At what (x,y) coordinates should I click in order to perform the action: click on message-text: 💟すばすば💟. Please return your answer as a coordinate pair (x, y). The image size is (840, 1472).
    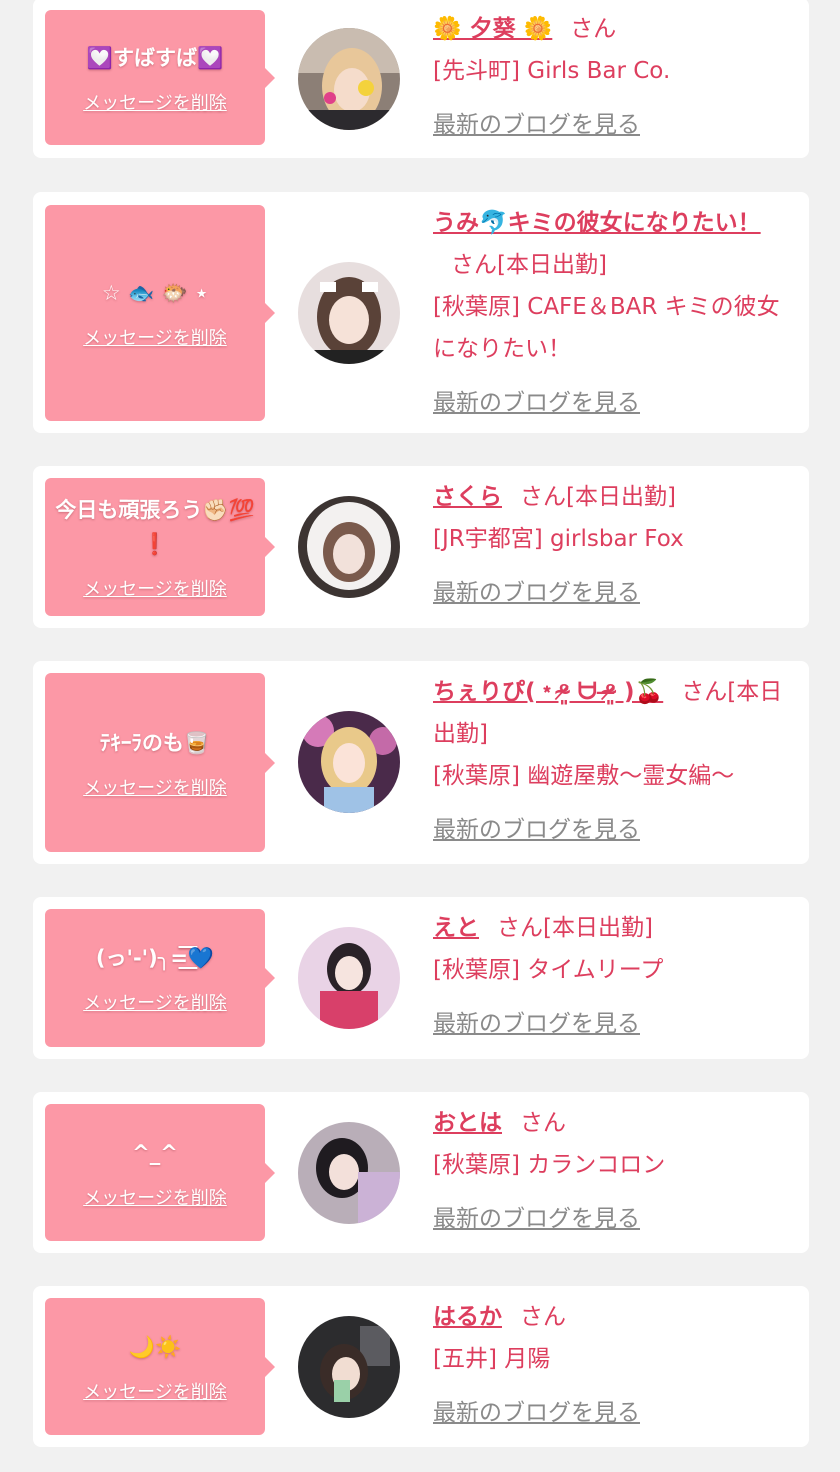
    Looking at the image, I should click on (155, 57).